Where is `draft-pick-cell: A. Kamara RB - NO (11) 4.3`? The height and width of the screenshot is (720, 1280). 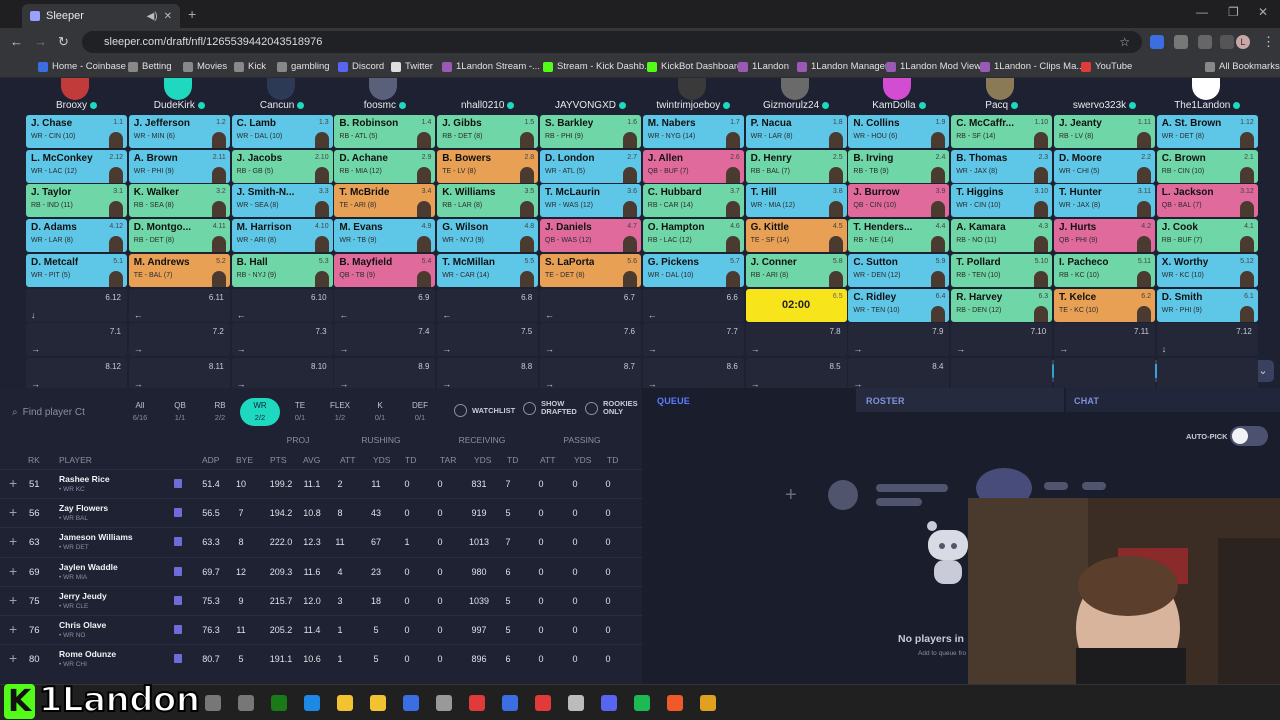 draft-pick-cell: A. Kamara RB - NO (11) 4.3 is located at coordinates (1002, 236).